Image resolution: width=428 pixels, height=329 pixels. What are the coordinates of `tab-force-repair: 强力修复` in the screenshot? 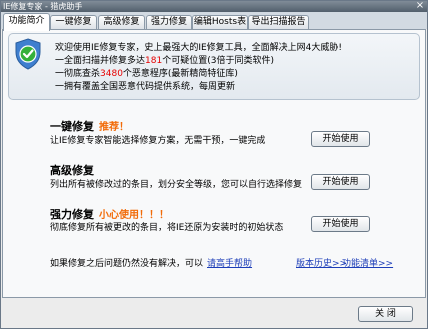 It's located at (169, 22).